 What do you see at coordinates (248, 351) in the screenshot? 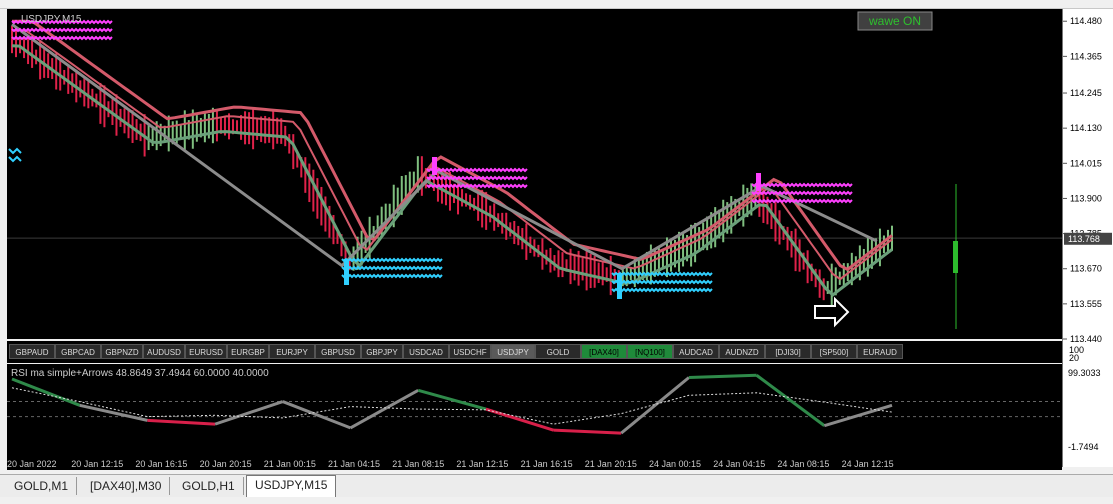
I see `symbol-button-eurgbp: EURGBP` at bounding box center [248, 351].